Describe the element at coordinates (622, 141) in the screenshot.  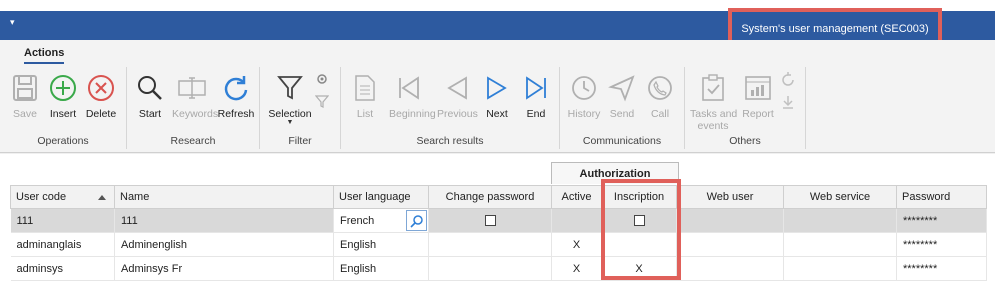
I see `group-communications-label: Communications` at that location.